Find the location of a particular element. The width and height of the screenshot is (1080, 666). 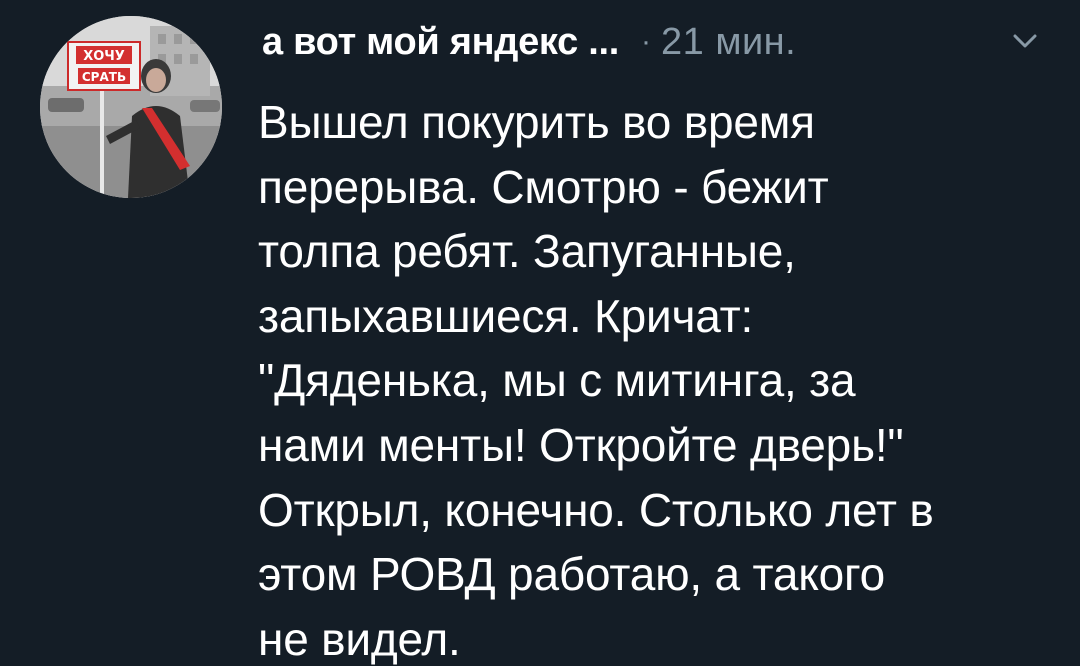

tweet-text-line: "Дяденька, мы с митинга, за is located at coordinates (557, 380).